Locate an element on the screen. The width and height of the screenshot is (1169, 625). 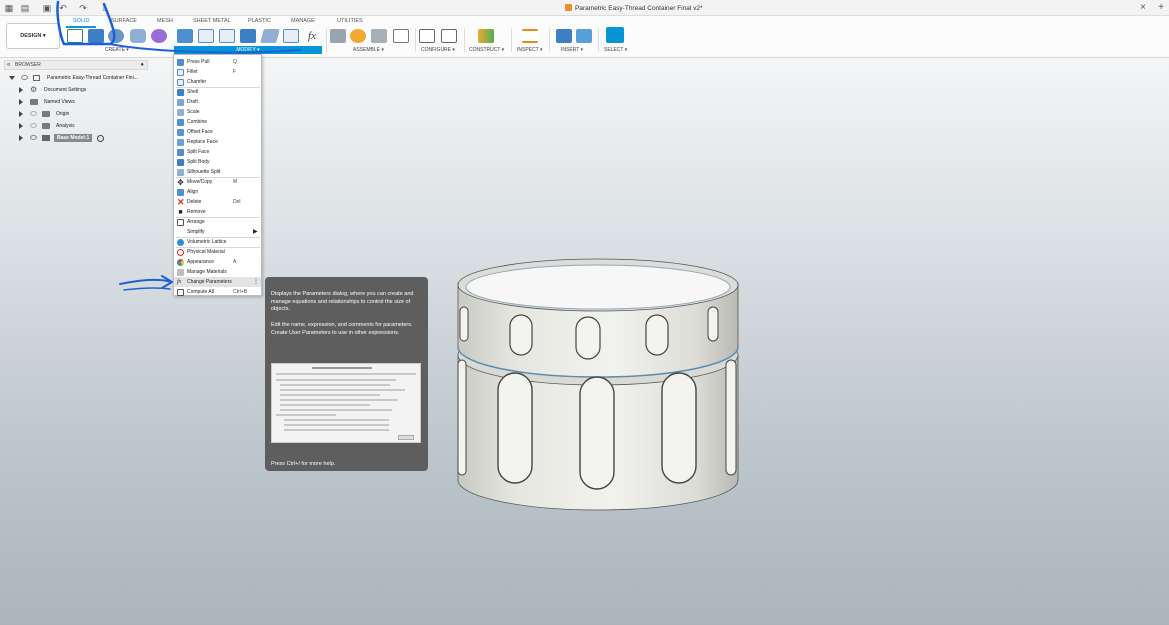
close-tab-icon: × is located at coordinates (1143, 8).